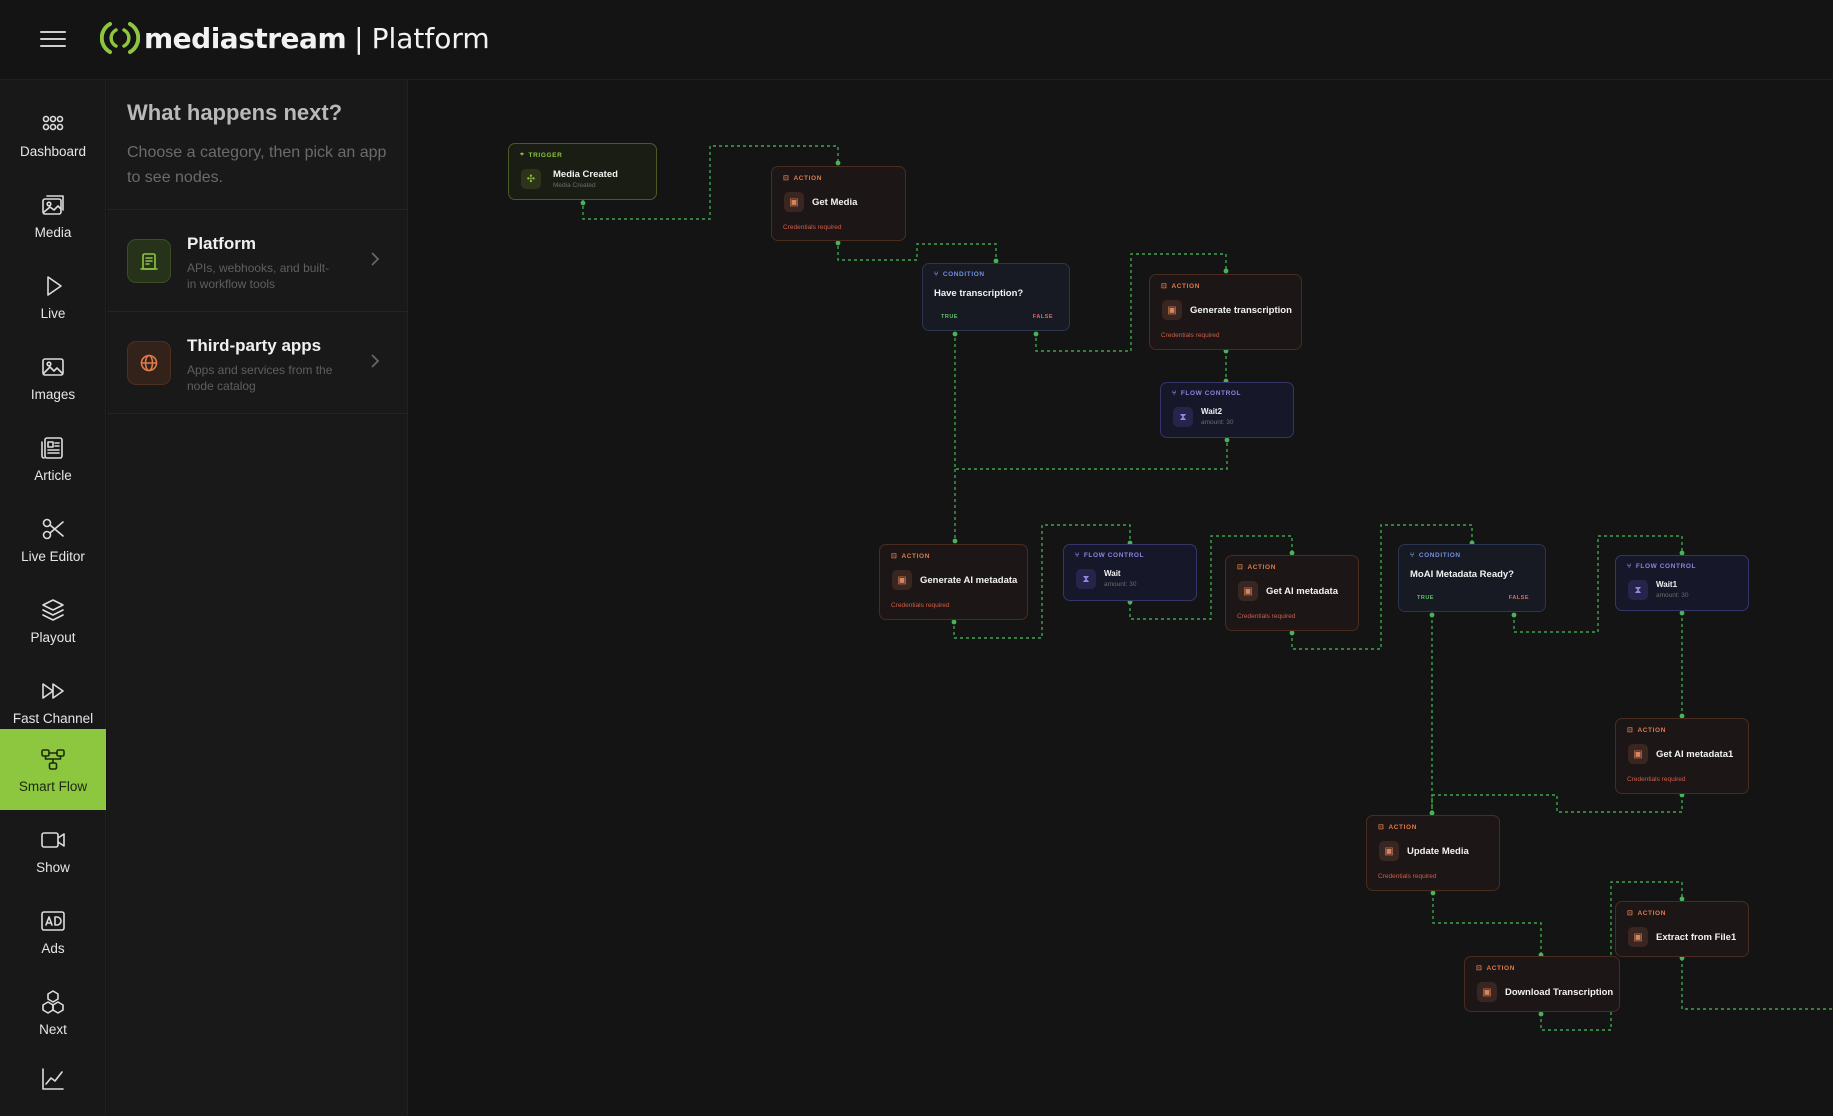 The image size is (1833, 1116). Describe the element at coordinates (1682, 929) in the screenshot. I see `node-extract-from-file1: ⊡ ACTION ▣ Extract from File1` at that location.